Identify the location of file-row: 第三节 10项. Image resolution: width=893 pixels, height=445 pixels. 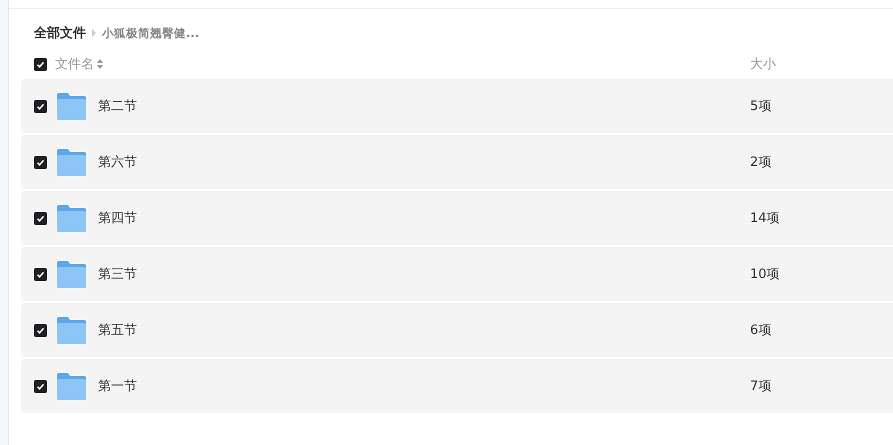
(457, 274).